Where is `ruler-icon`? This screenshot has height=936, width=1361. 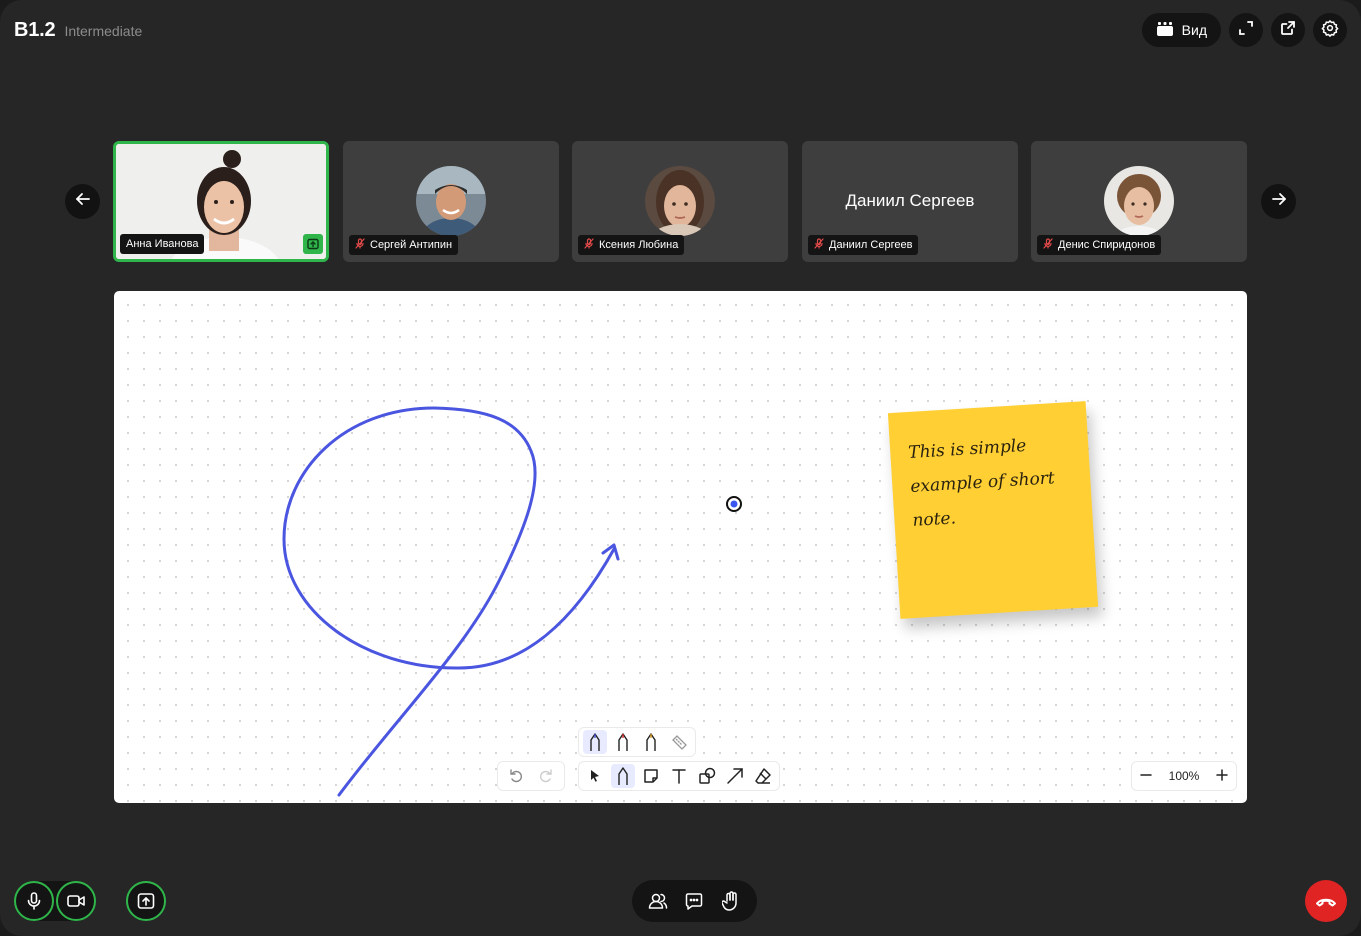
ruler-icon is located at coordinates (679, 742).